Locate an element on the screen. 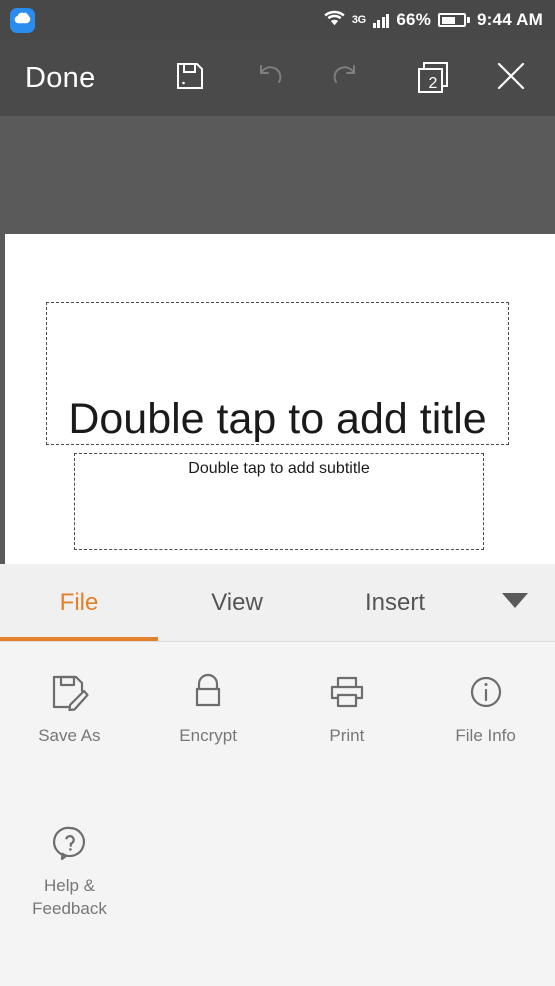 The width and height of the screenshot is (555, 986). file-menu-row-2: Help & Feedback is located at coordinates (277, 857).